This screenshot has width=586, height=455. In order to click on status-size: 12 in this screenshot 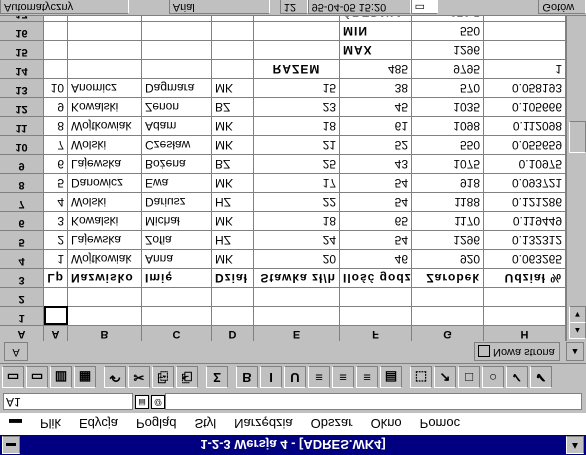, I will do `click(293, 7)`.